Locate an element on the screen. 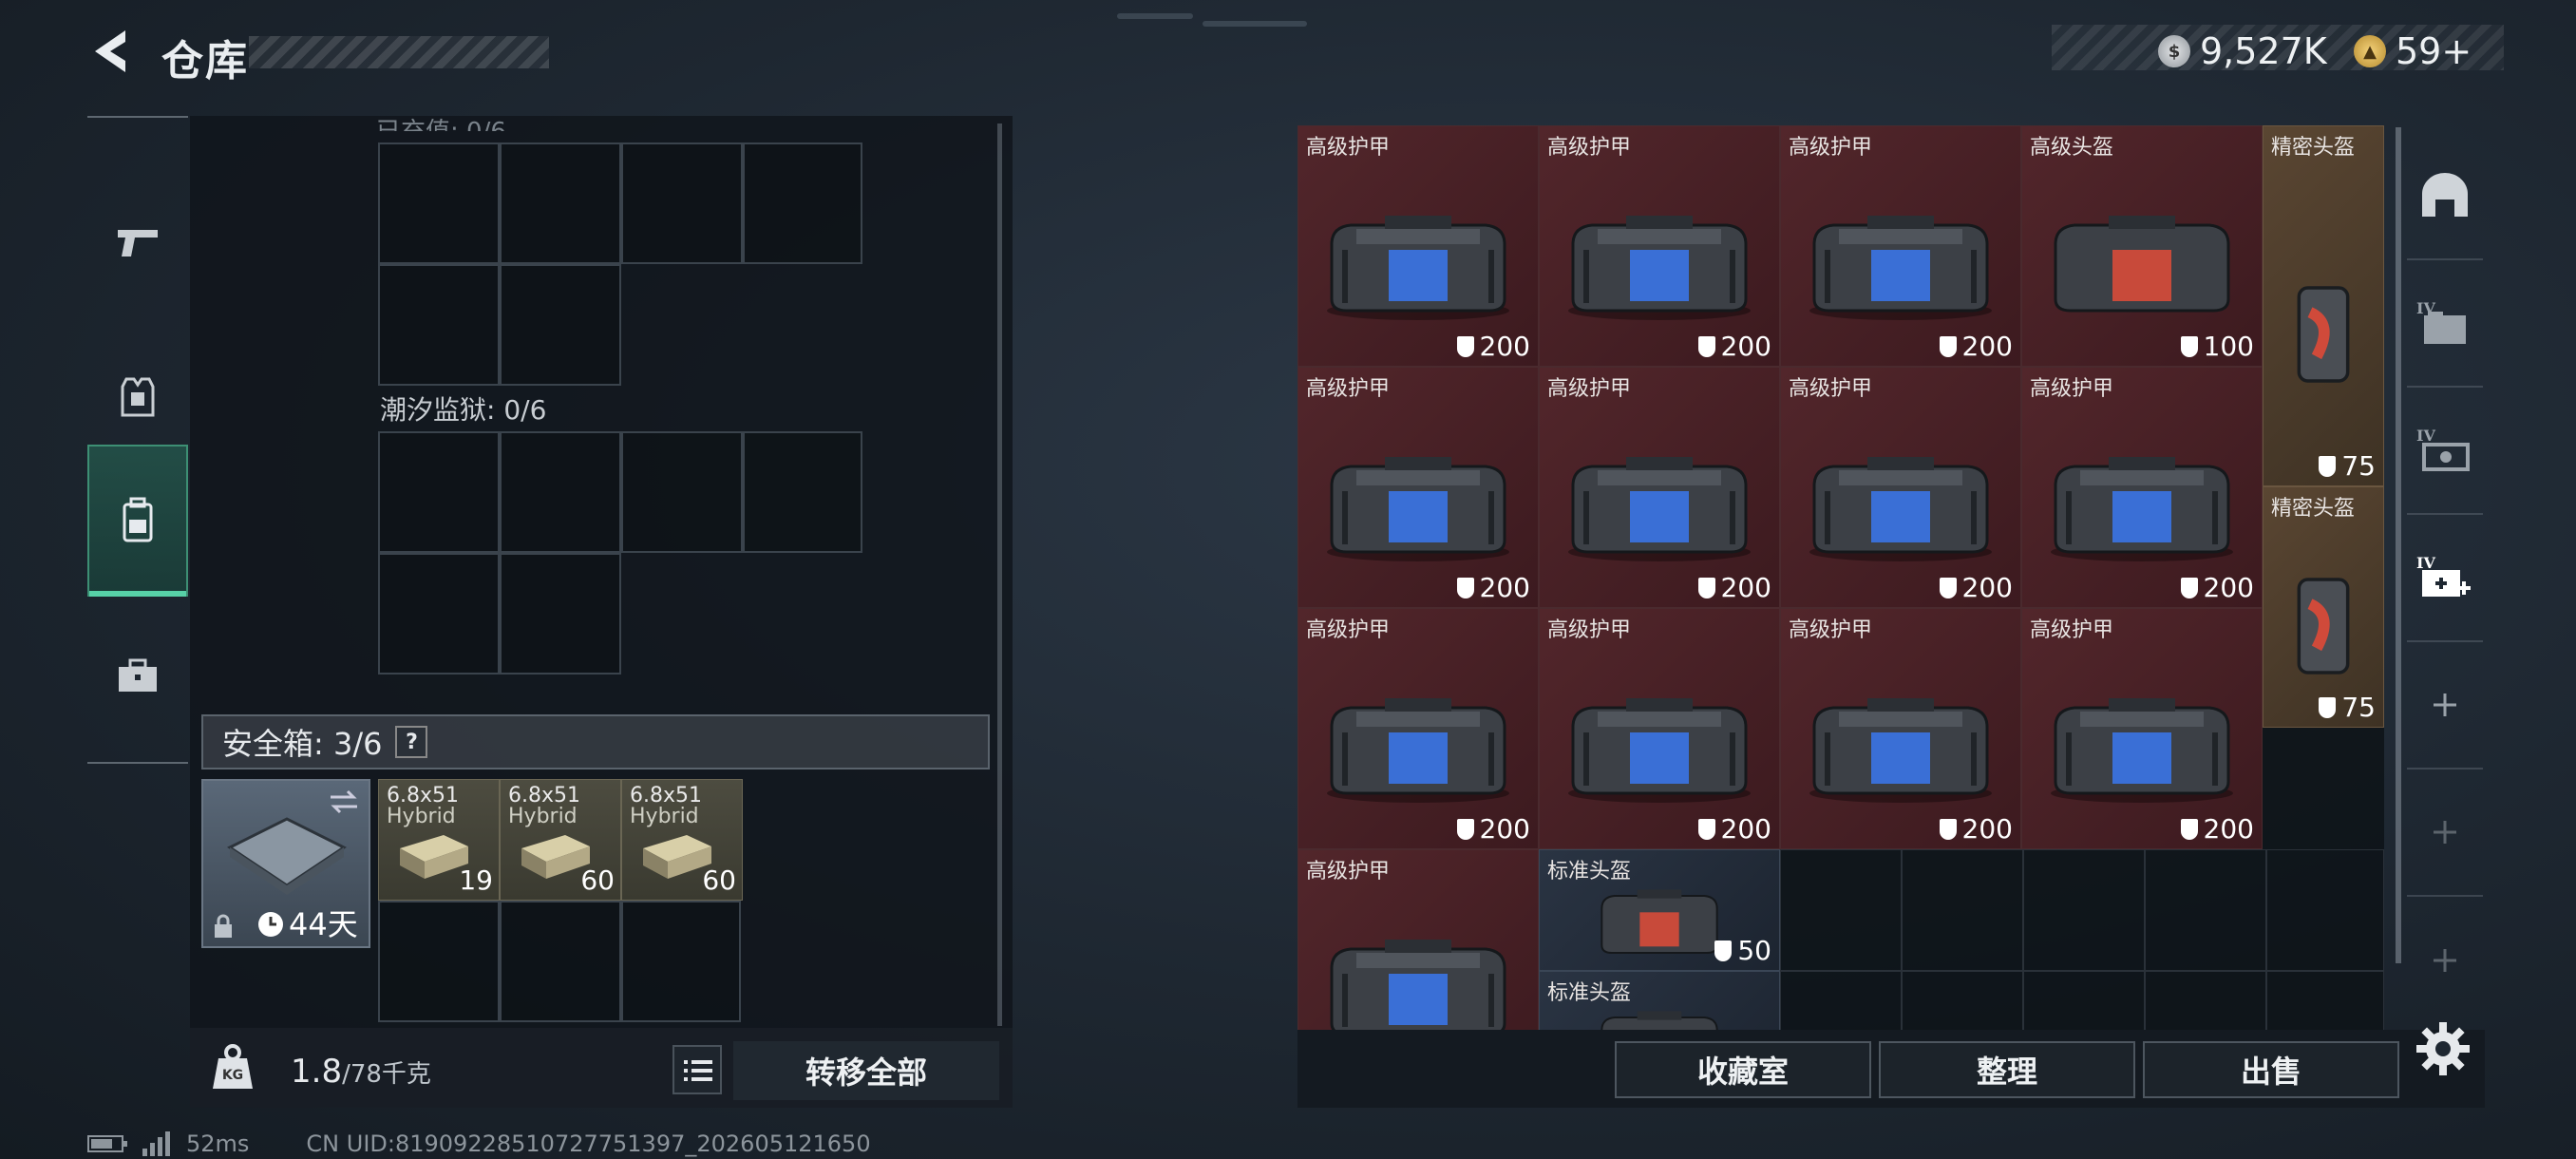  swap-icon is located at coordinates (344, 801).